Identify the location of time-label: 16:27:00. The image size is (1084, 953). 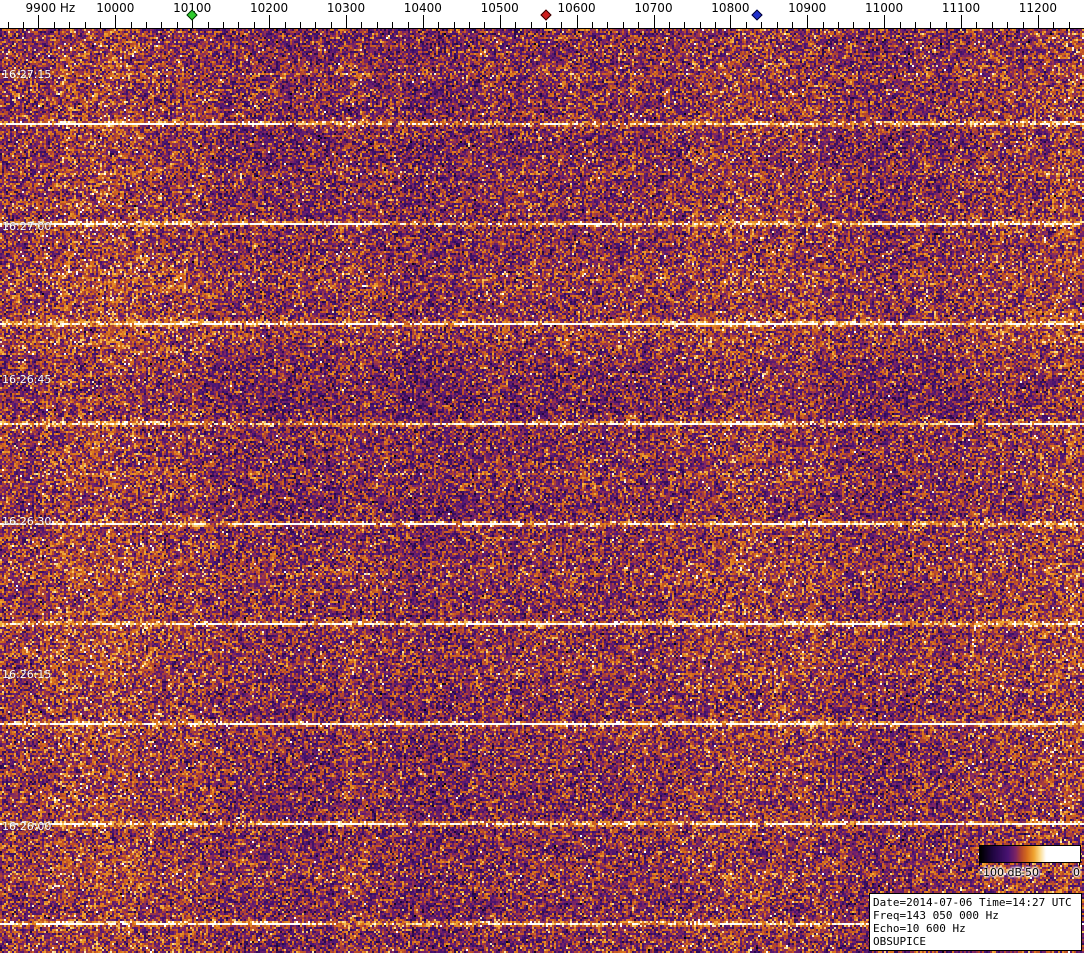
(27, 226).